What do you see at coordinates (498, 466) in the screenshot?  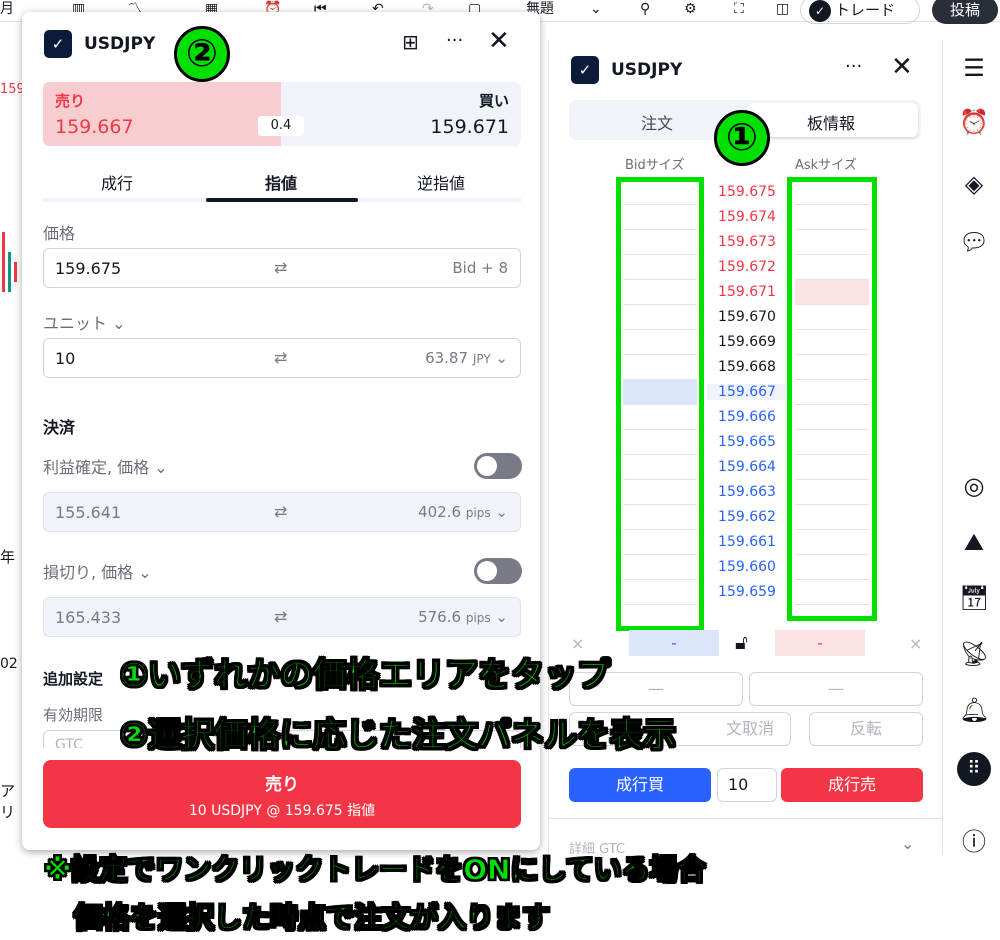 I see `take-profit-toggle` at bounding box center [498, 466].